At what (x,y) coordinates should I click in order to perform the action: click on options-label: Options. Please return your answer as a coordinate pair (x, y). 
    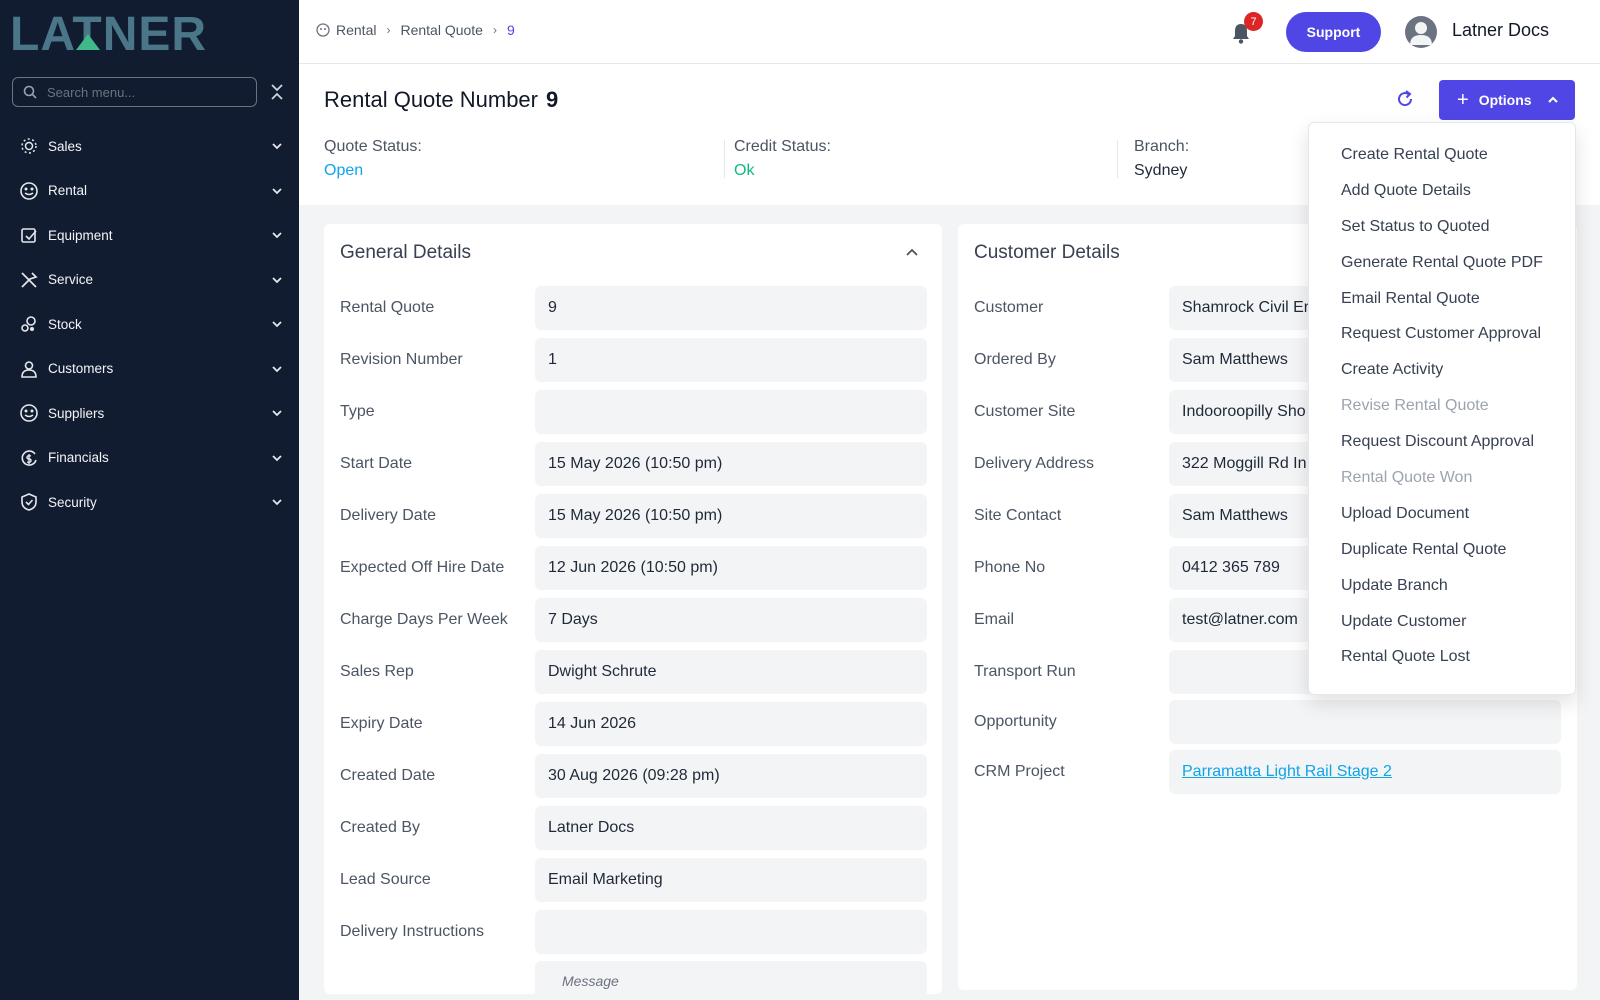
    Looking at the image, I should click on (1505, 100).